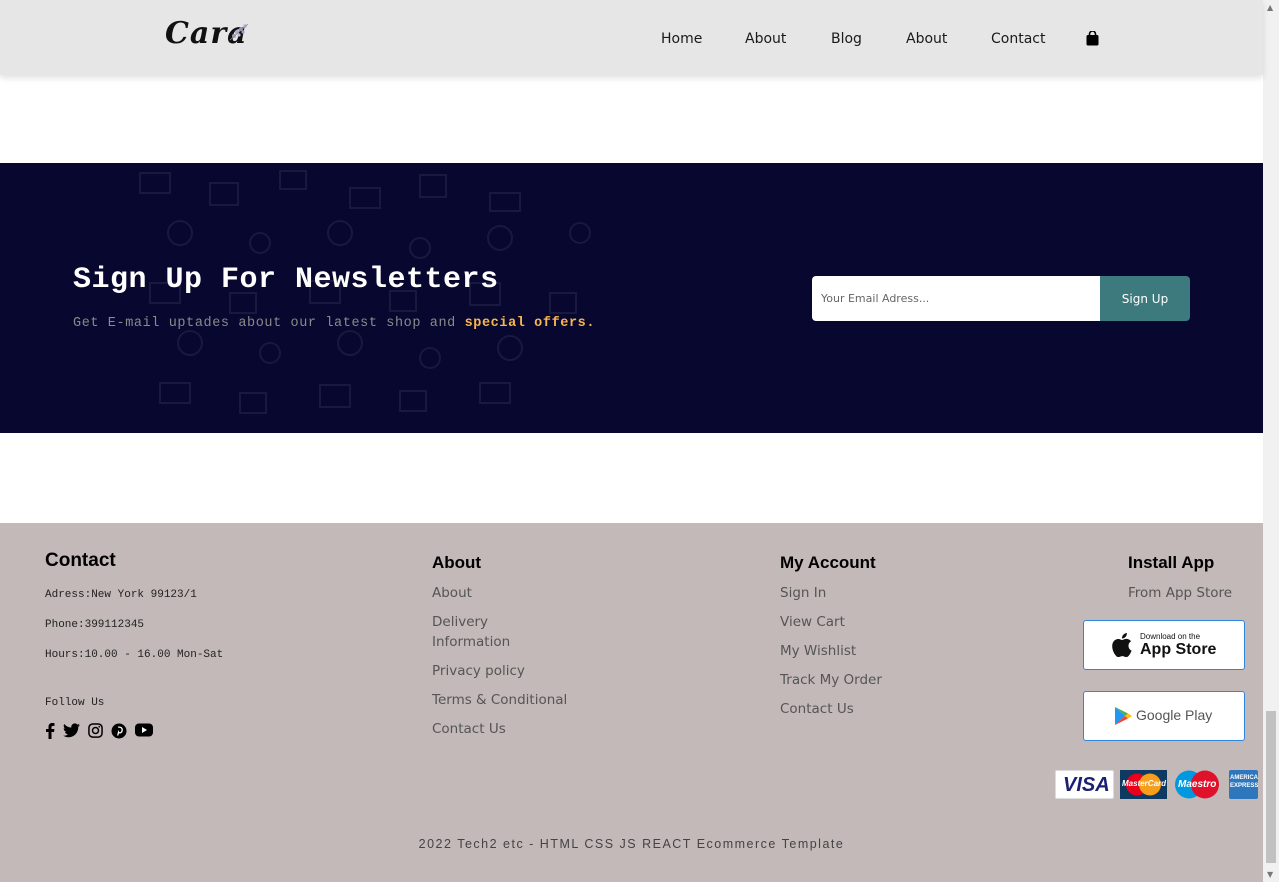 The height and width of the screenshot is (882, 1279). I want to click on contact-phone: Phone:399112345, so click(95, 625).